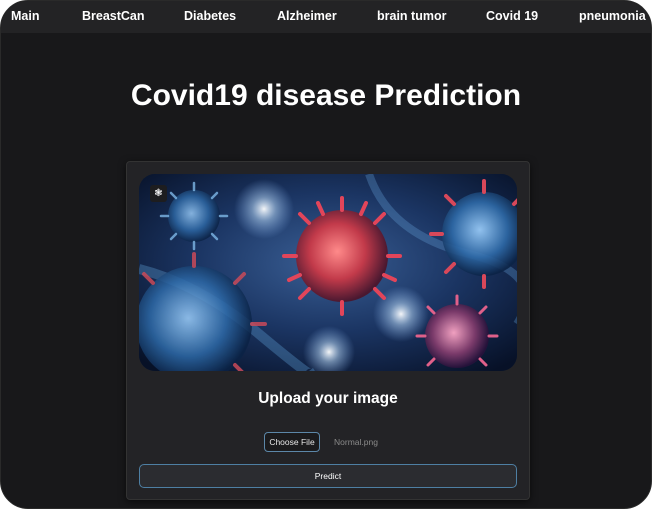 This screenshot has height=509, width=652. I want to click on predict-button: Predict, so click(328, 476).